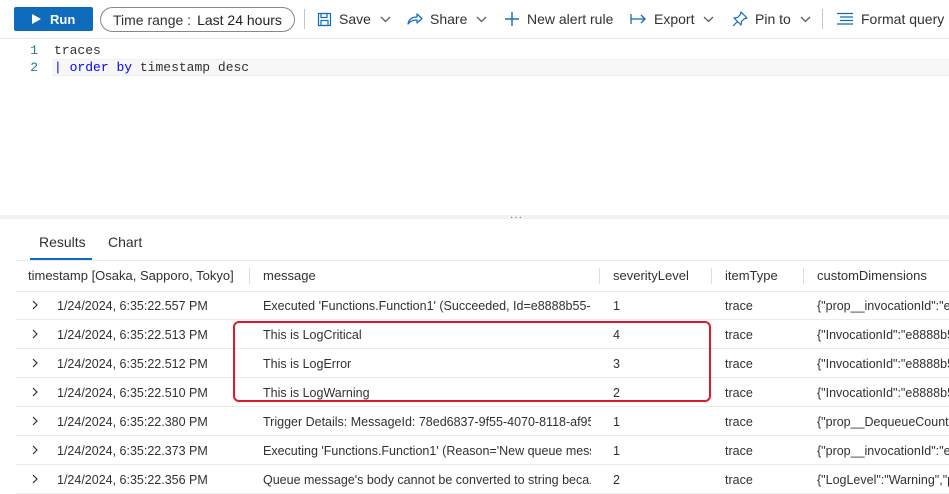  I want to click on share-label: Share, so click(449, 19).